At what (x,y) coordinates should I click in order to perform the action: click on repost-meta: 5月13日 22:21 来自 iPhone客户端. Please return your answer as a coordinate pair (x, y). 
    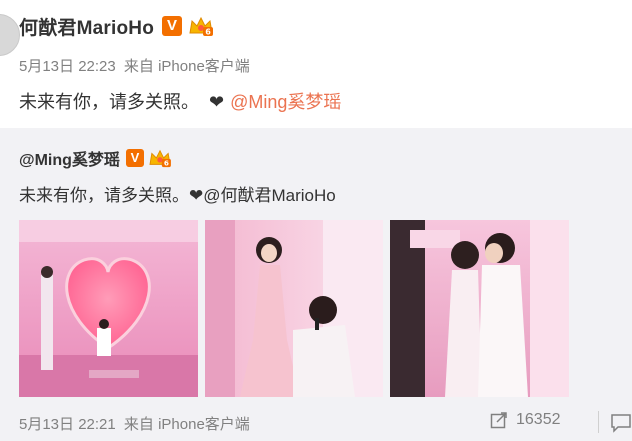
    Looking at the image, I should click on (134, 423).